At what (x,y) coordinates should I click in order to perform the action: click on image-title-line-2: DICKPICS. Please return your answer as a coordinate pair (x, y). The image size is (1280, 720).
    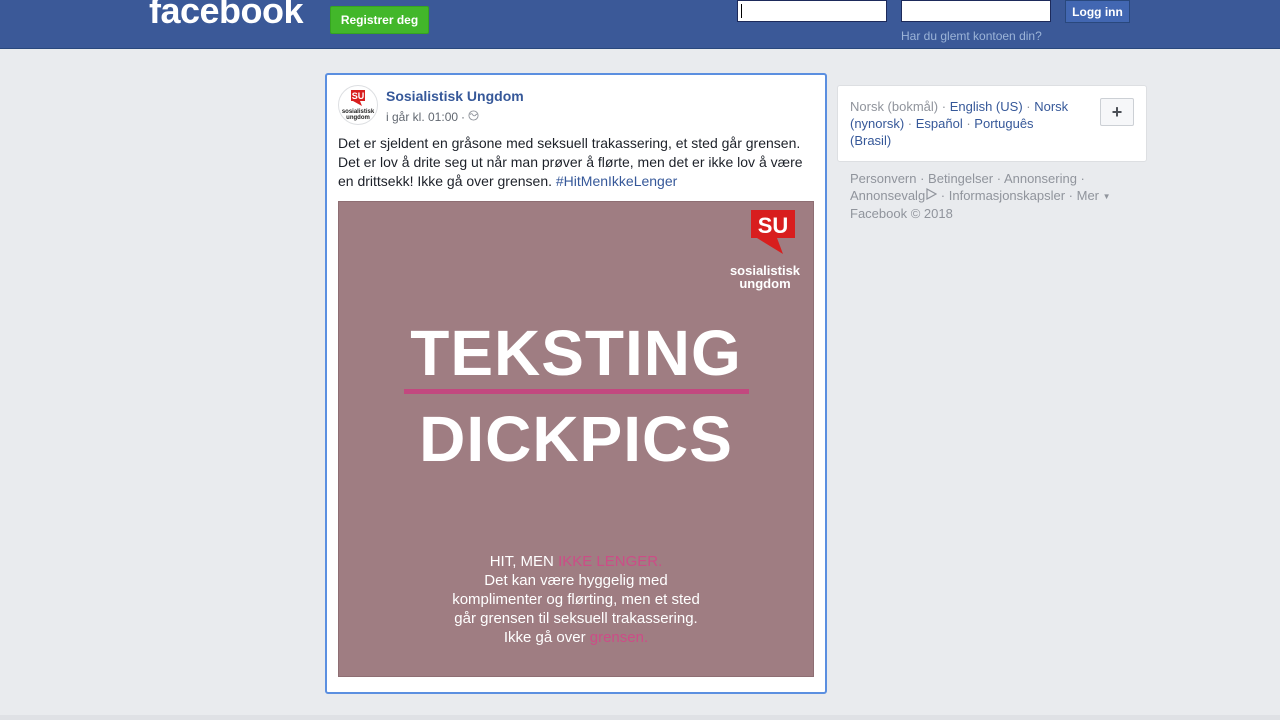
    Looking at the image, I should click on (576, 439).